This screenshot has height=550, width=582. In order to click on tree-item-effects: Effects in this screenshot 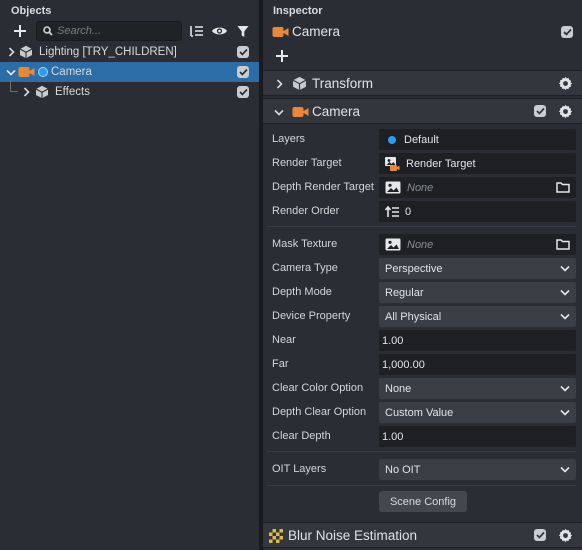, I will do `click(129, 91)`.